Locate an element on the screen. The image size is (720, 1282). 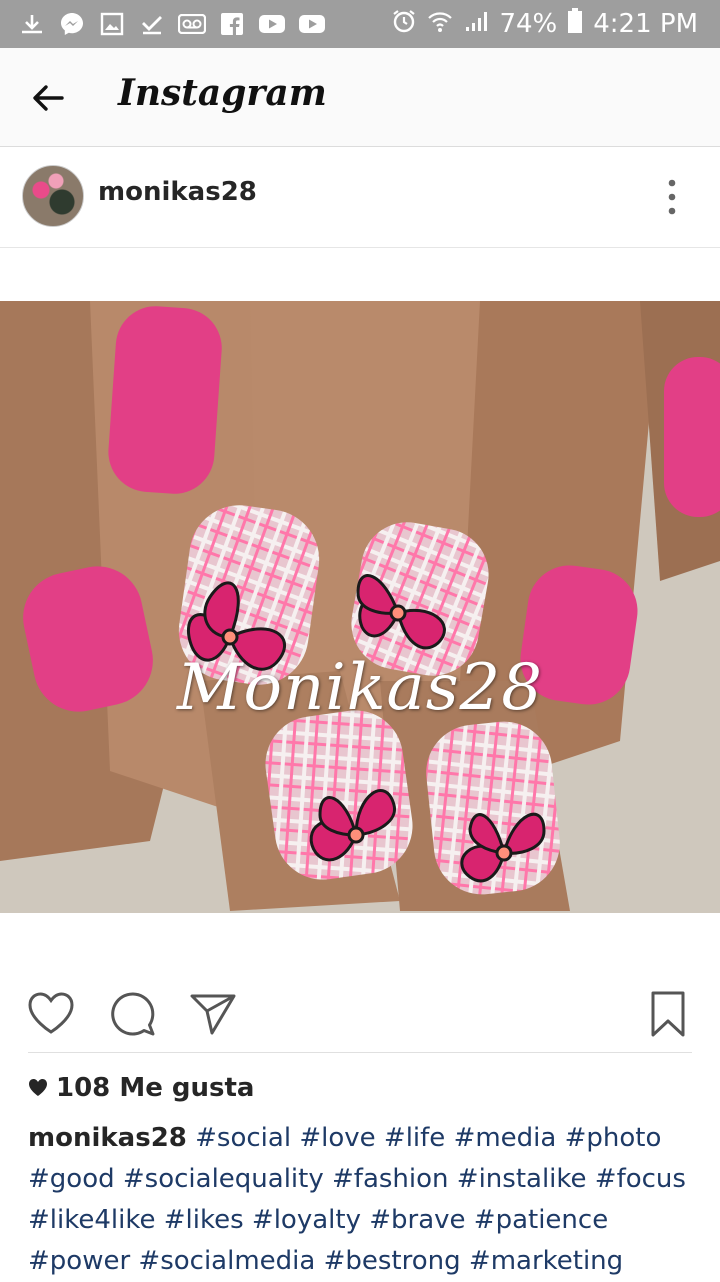
likes-count: 108 Me gusta is located at coordinates (141, 1088).